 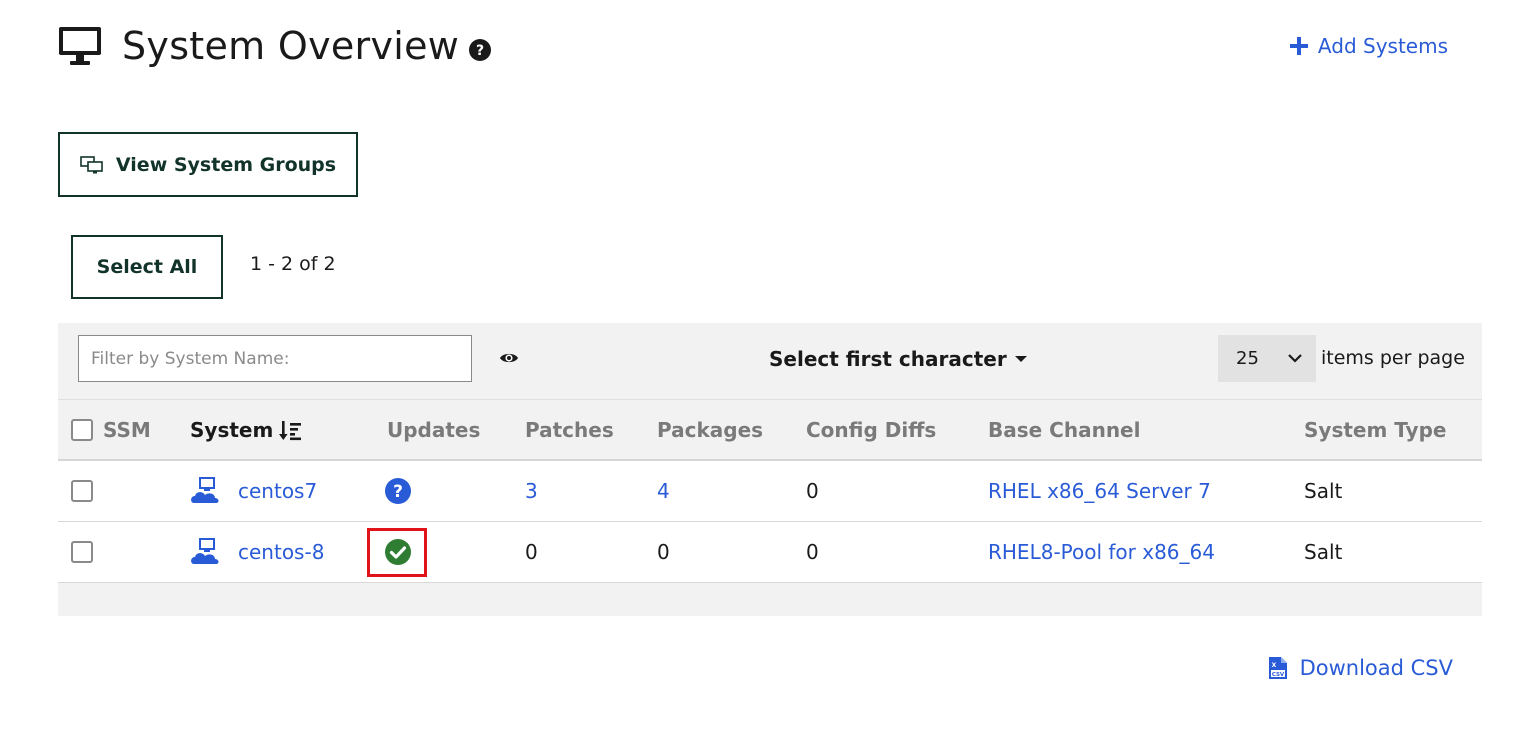 What do you see at coordinates (531, 491) in the screenshot?
I see `patches-link: 3` at bounding box center [531, 491].